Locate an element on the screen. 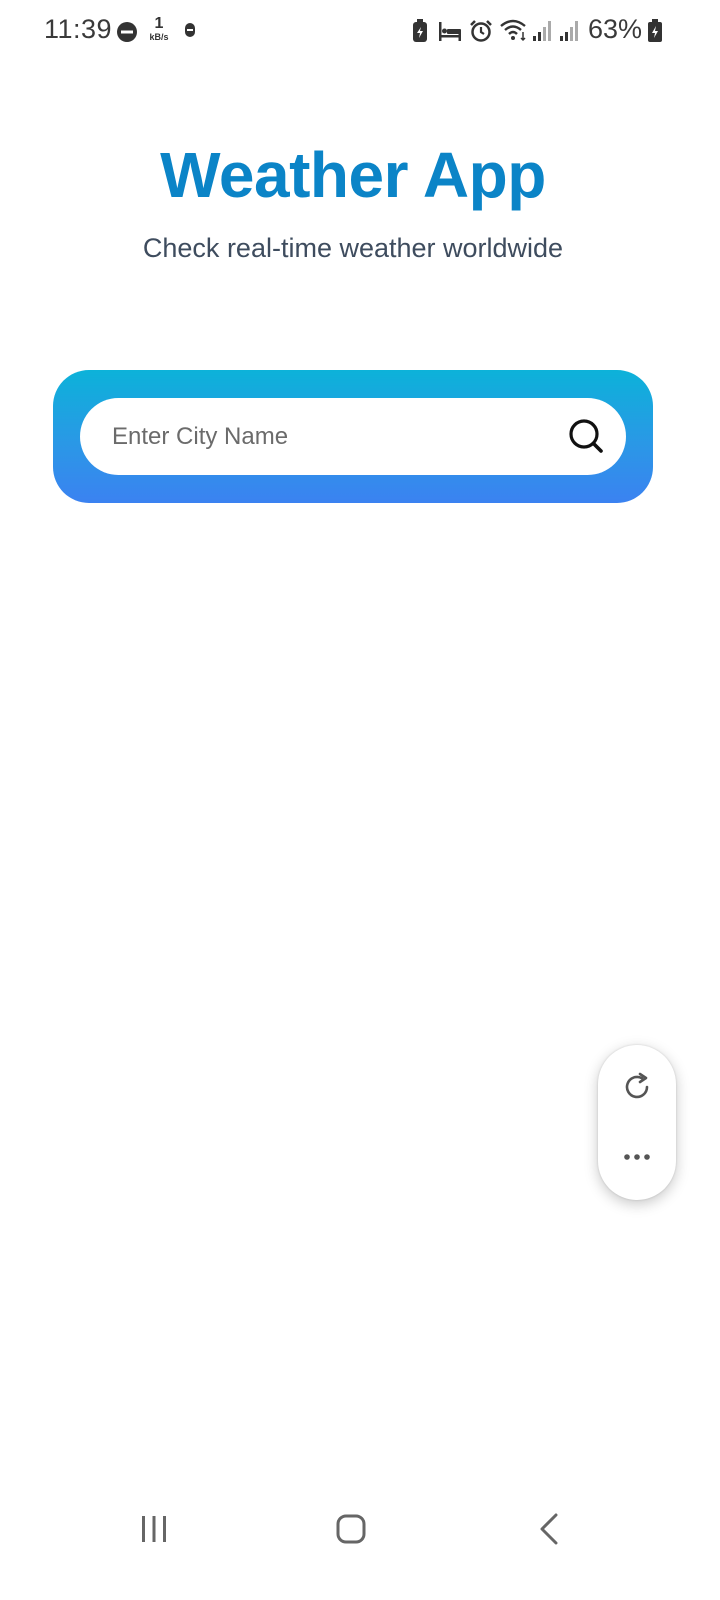  back-icon is located at coordinates (549, 1529).